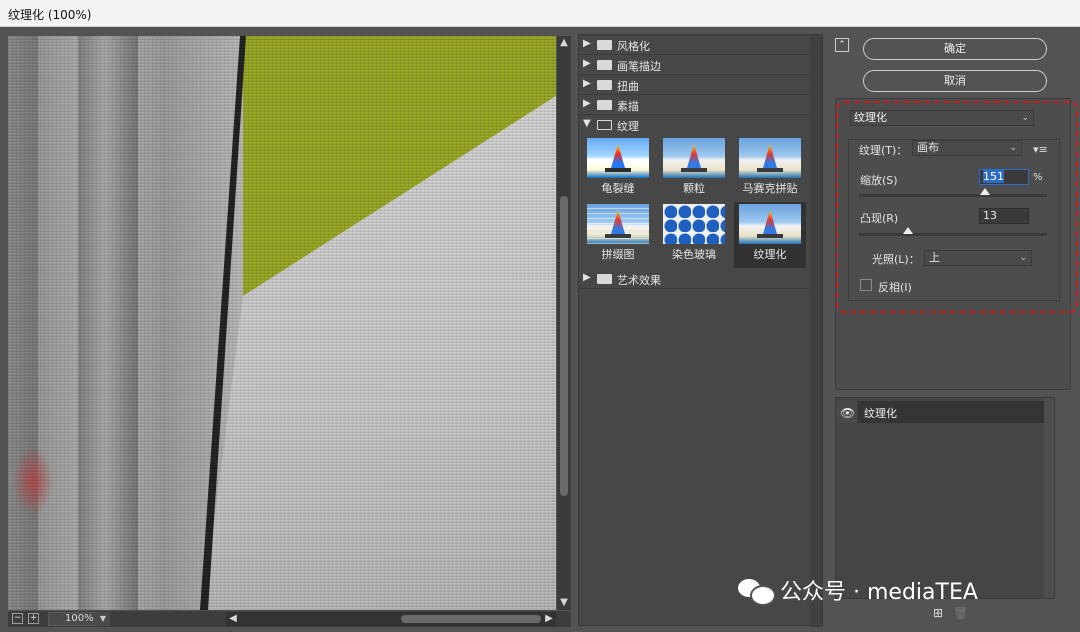  I want to click on preview-bottom-bar: − + 100% ▼ ◀ ▶, so click(289, 619).